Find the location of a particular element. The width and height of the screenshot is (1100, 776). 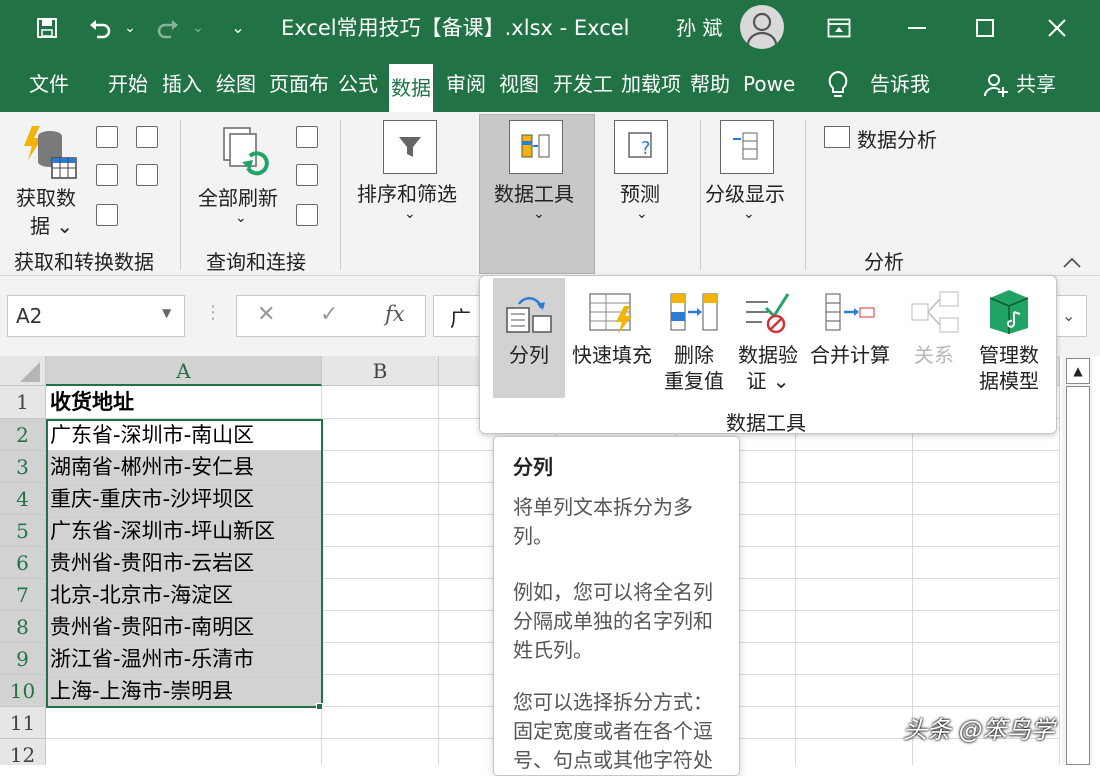

cell-address: 北京-北京市-海淀区 is located at coordinates (184, 595).